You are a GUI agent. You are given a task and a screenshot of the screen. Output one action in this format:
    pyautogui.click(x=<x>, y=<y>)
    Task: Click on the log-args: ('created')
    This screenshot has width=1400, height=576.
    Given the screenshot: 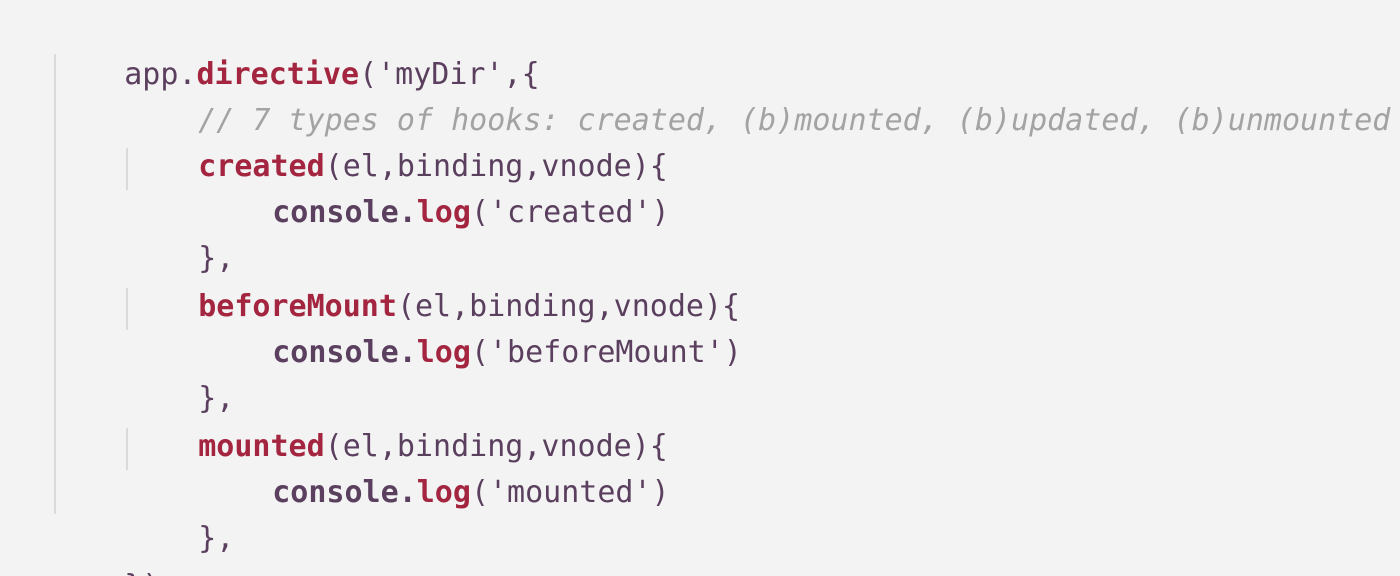 What is the action you would take?
    pyautogui.click(x=570, y=212)
    